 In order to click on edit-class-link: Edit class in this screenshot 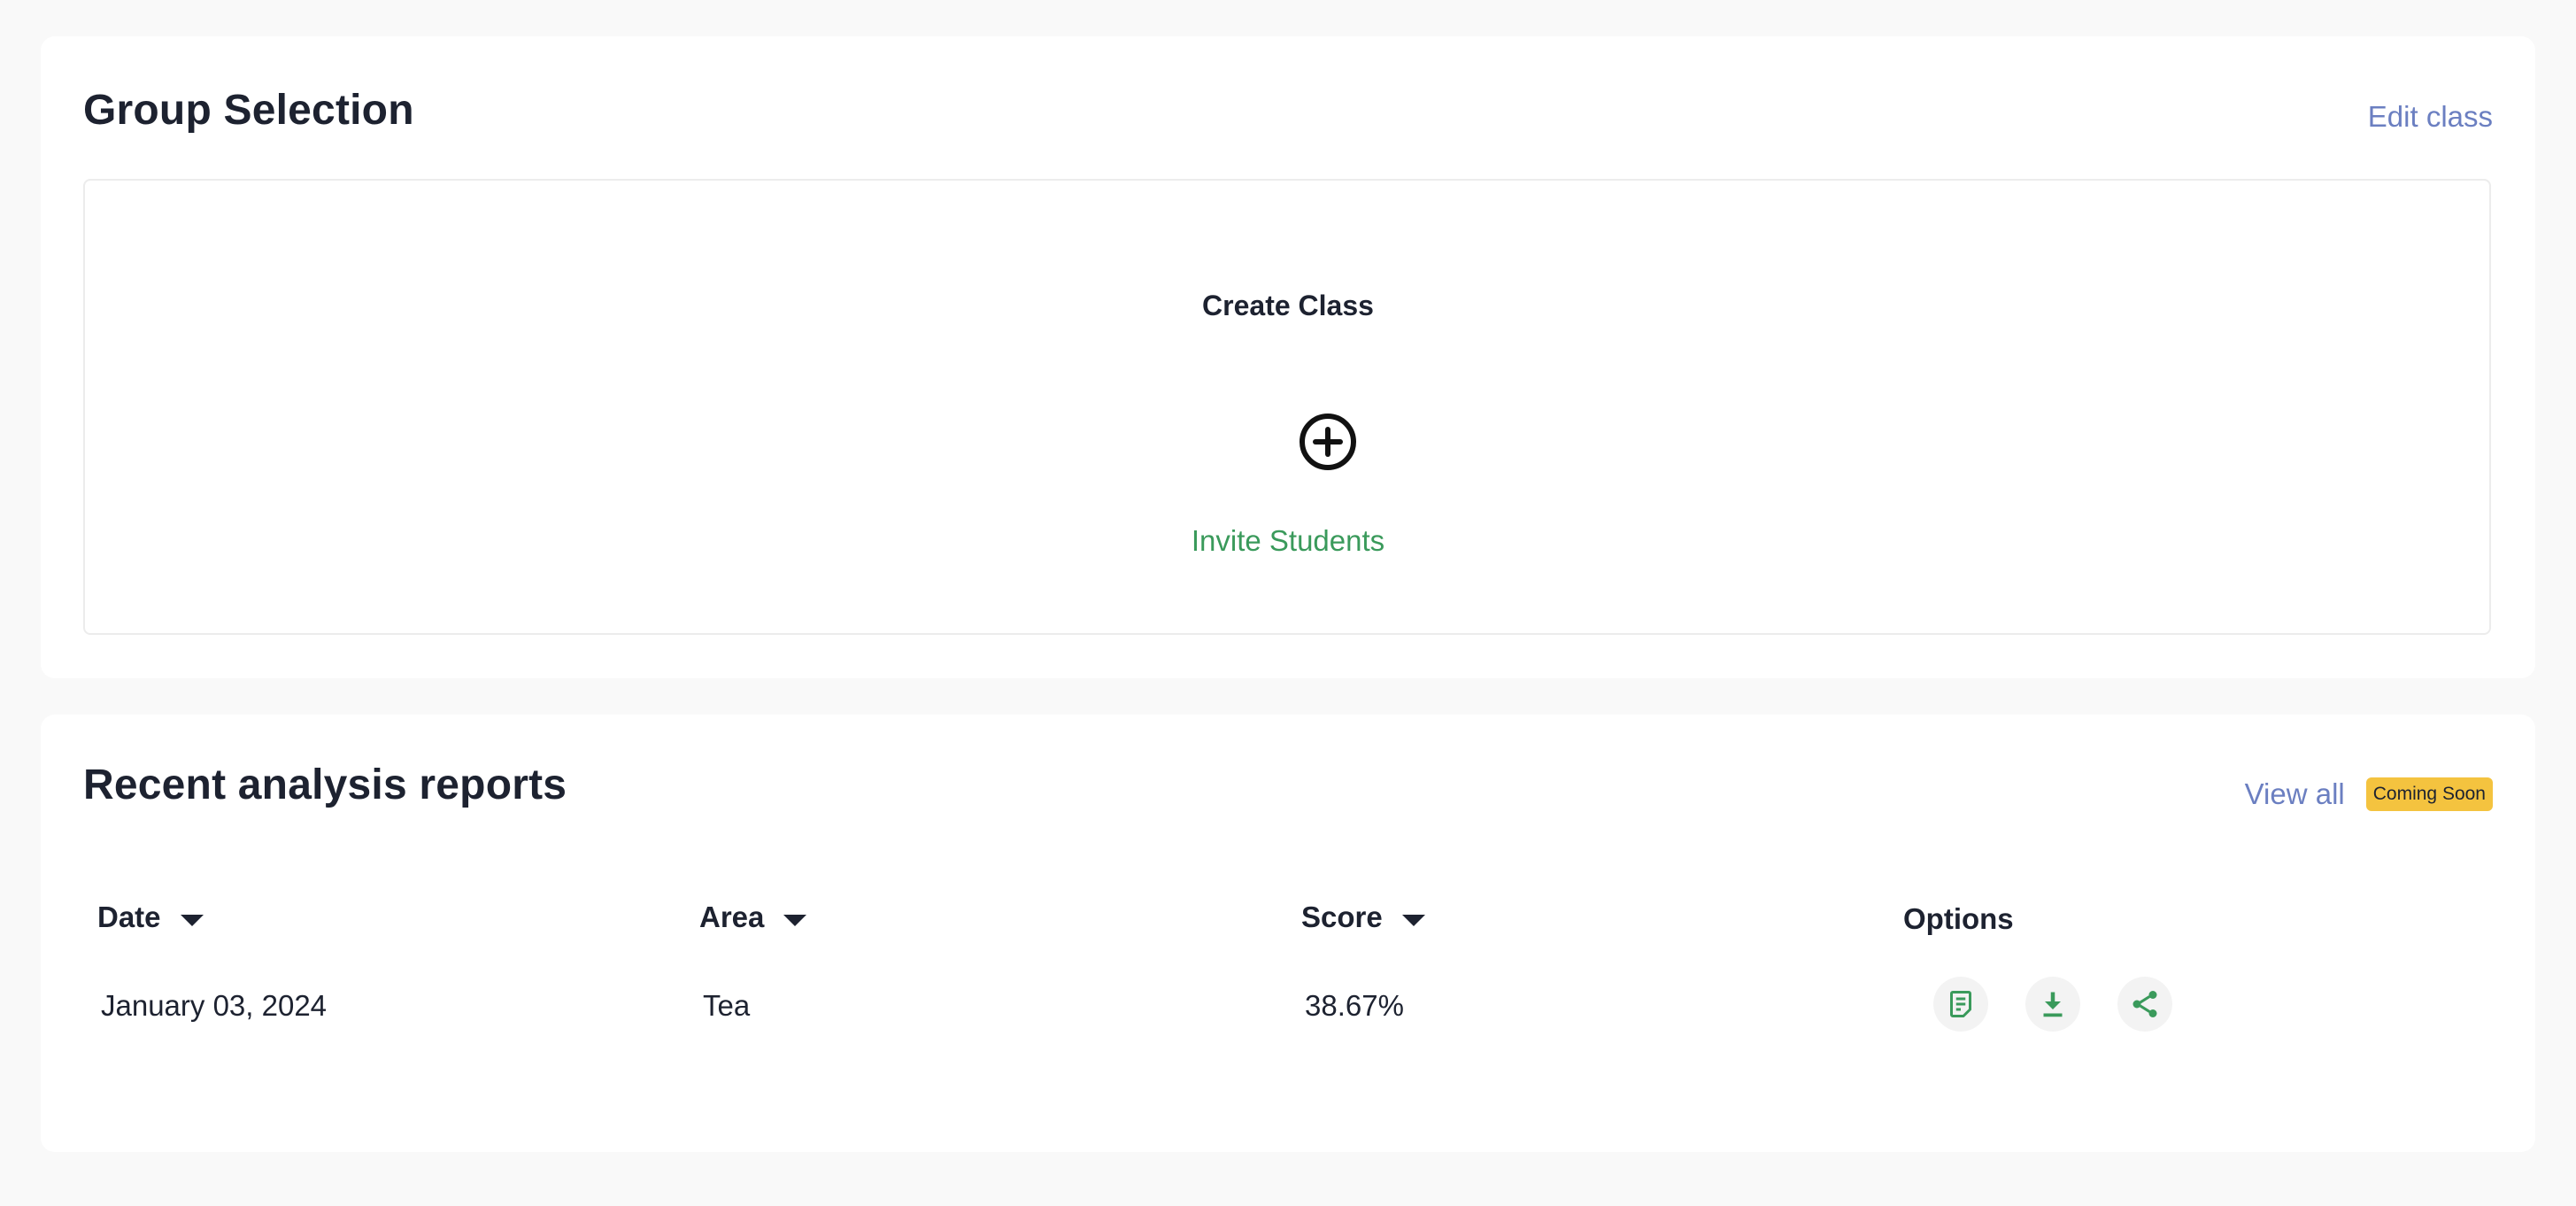, I will do `click(2430, 117)`.